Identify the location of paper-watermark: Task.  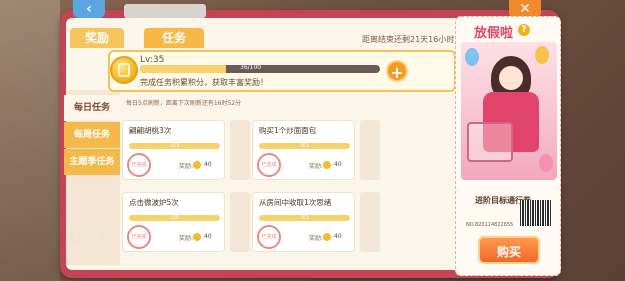
(88, 238).